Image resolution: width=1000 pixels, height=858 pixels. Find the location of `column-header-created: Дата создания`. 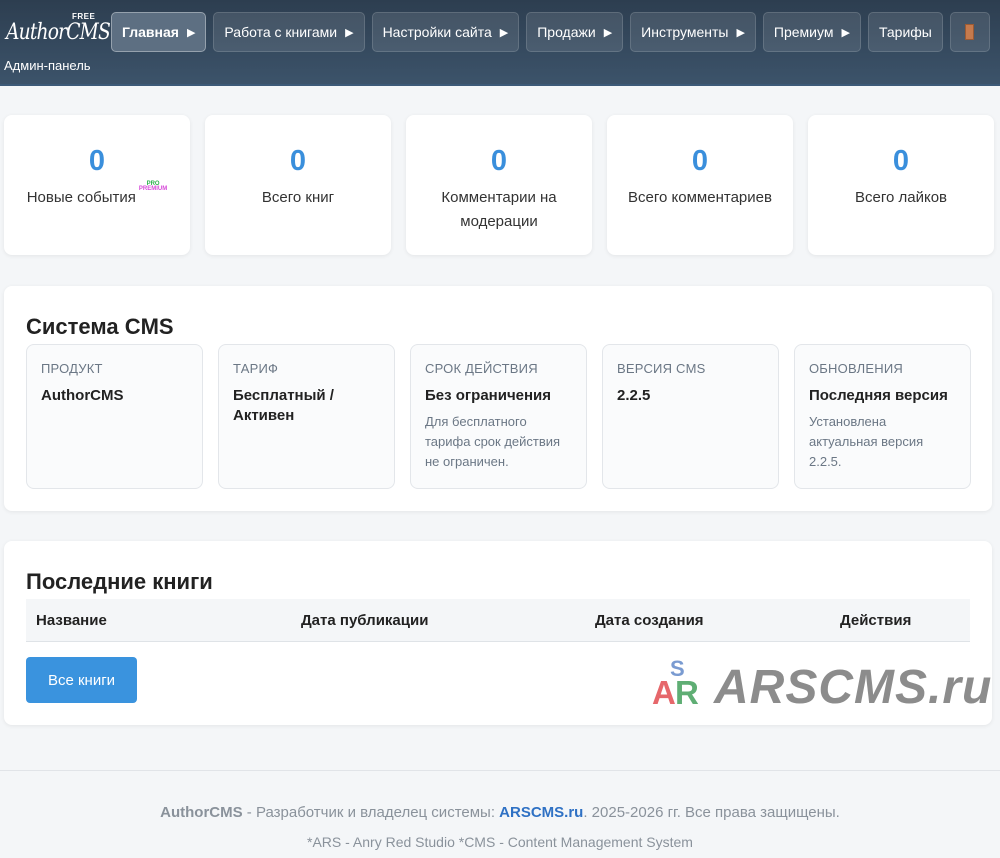

column-header-created: Дата создания is located at coordinates (649, 620).